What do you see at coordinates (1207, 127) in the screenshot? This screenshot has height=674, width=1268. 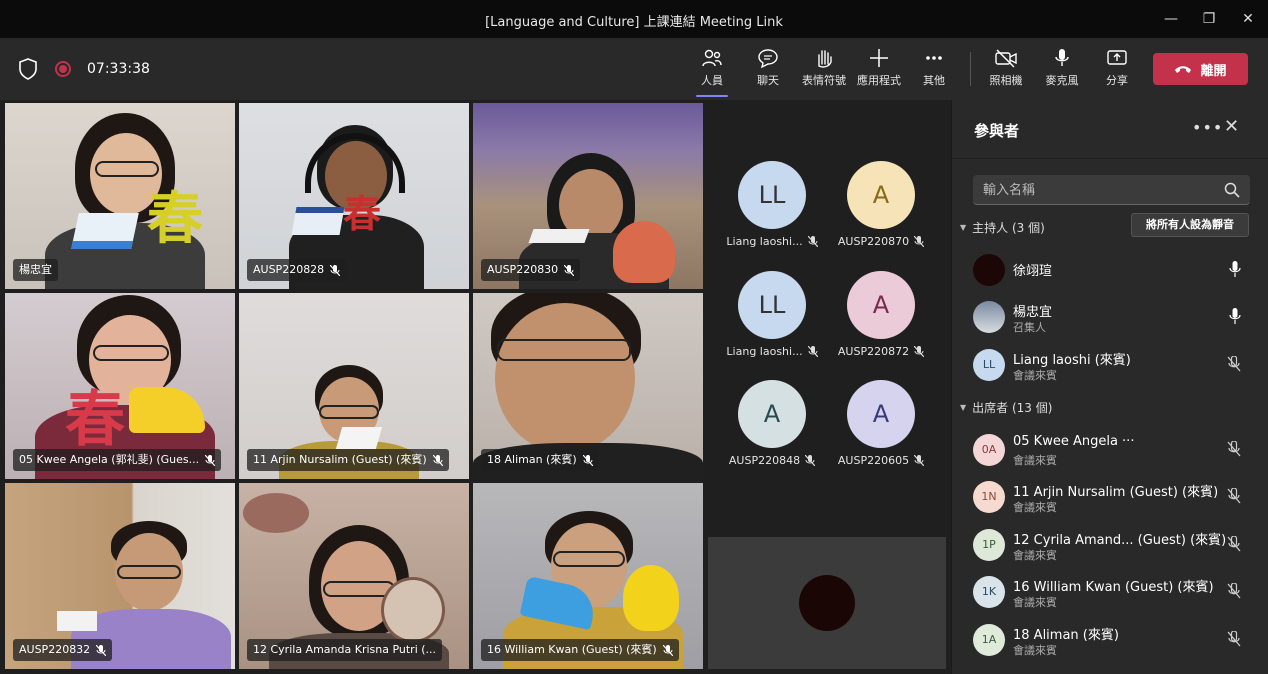 I see `panel-more-icon: •••` at bounding box center [1207, 127].